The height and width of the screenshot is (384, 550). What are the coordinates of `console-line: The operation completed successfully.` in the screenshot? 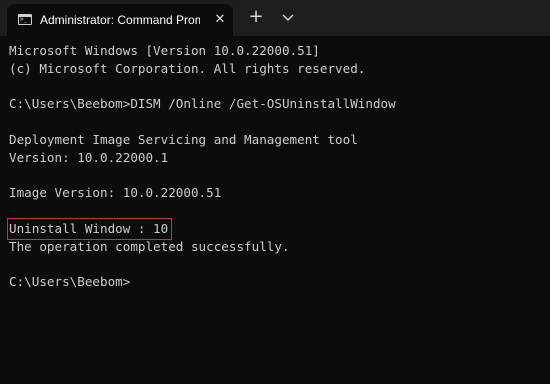 It's located at (149, 246).